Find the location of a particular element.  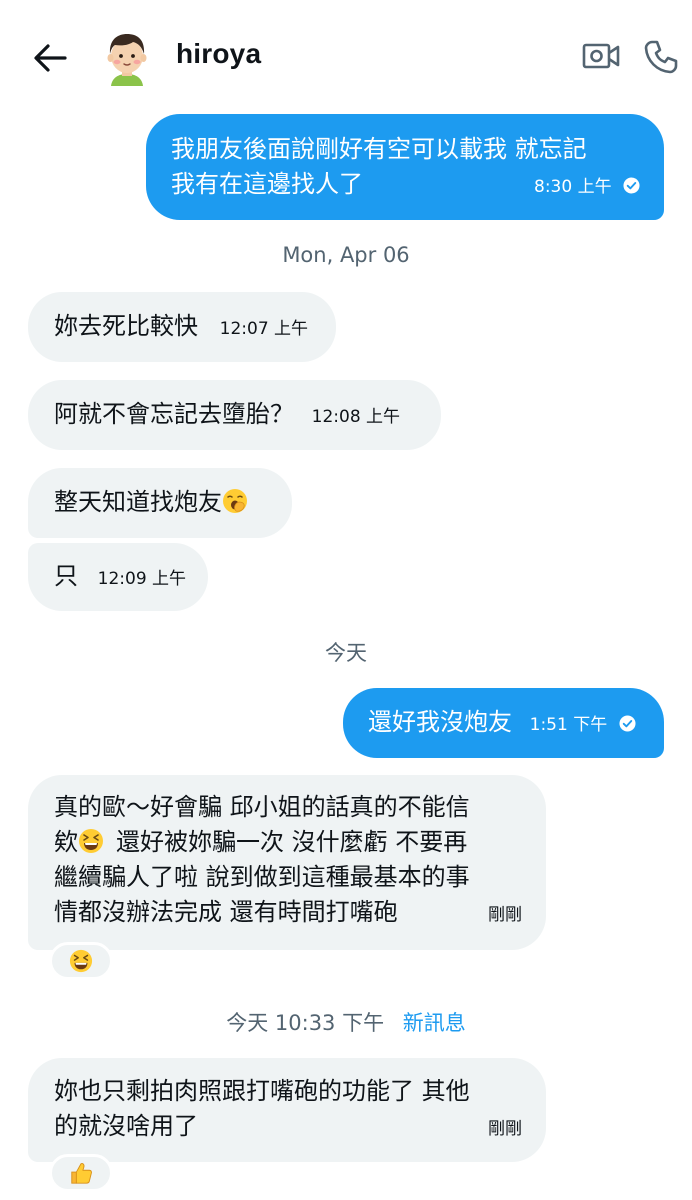

yawning-face-emoji-icon is located at coordinates (235, 501).